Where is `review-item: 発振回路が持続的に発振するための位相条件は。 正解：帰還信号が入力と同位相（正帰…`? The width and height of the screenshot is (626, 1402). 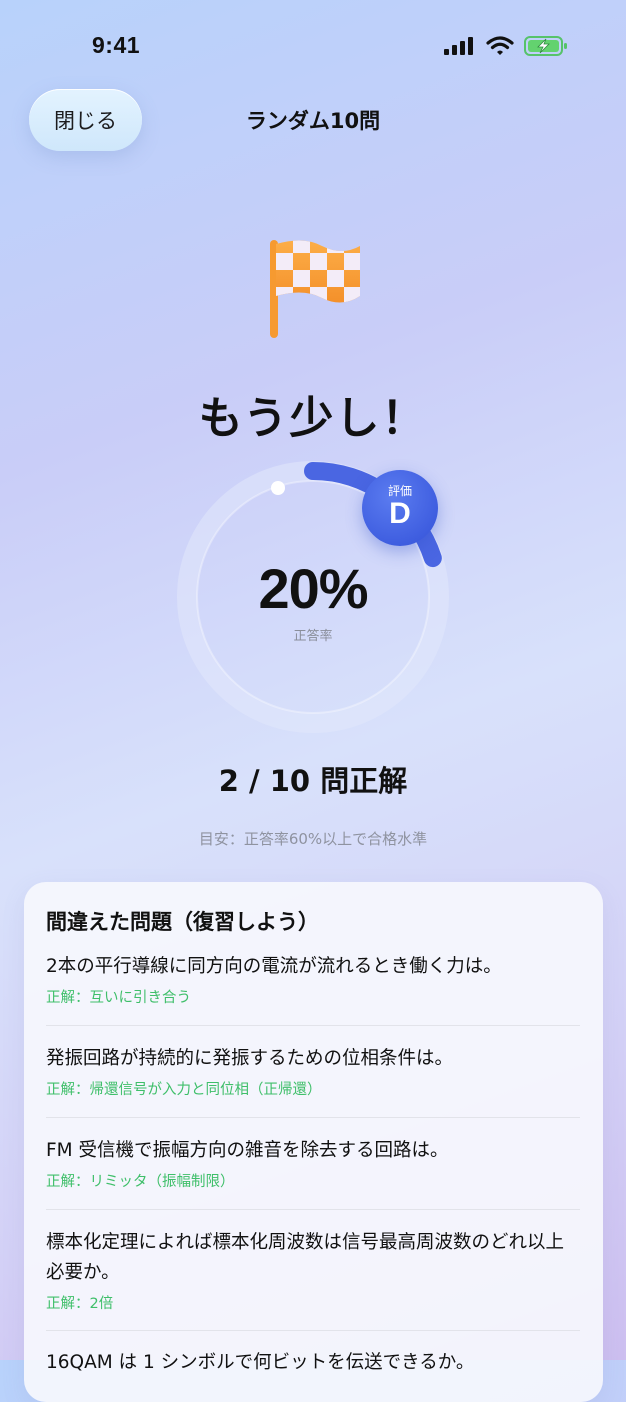 review-item: 発振回路が持続的に発振するための位相条件は。 正解：帰還信号が入力と同位相（正帰… is located at coordinates (313, 1071).